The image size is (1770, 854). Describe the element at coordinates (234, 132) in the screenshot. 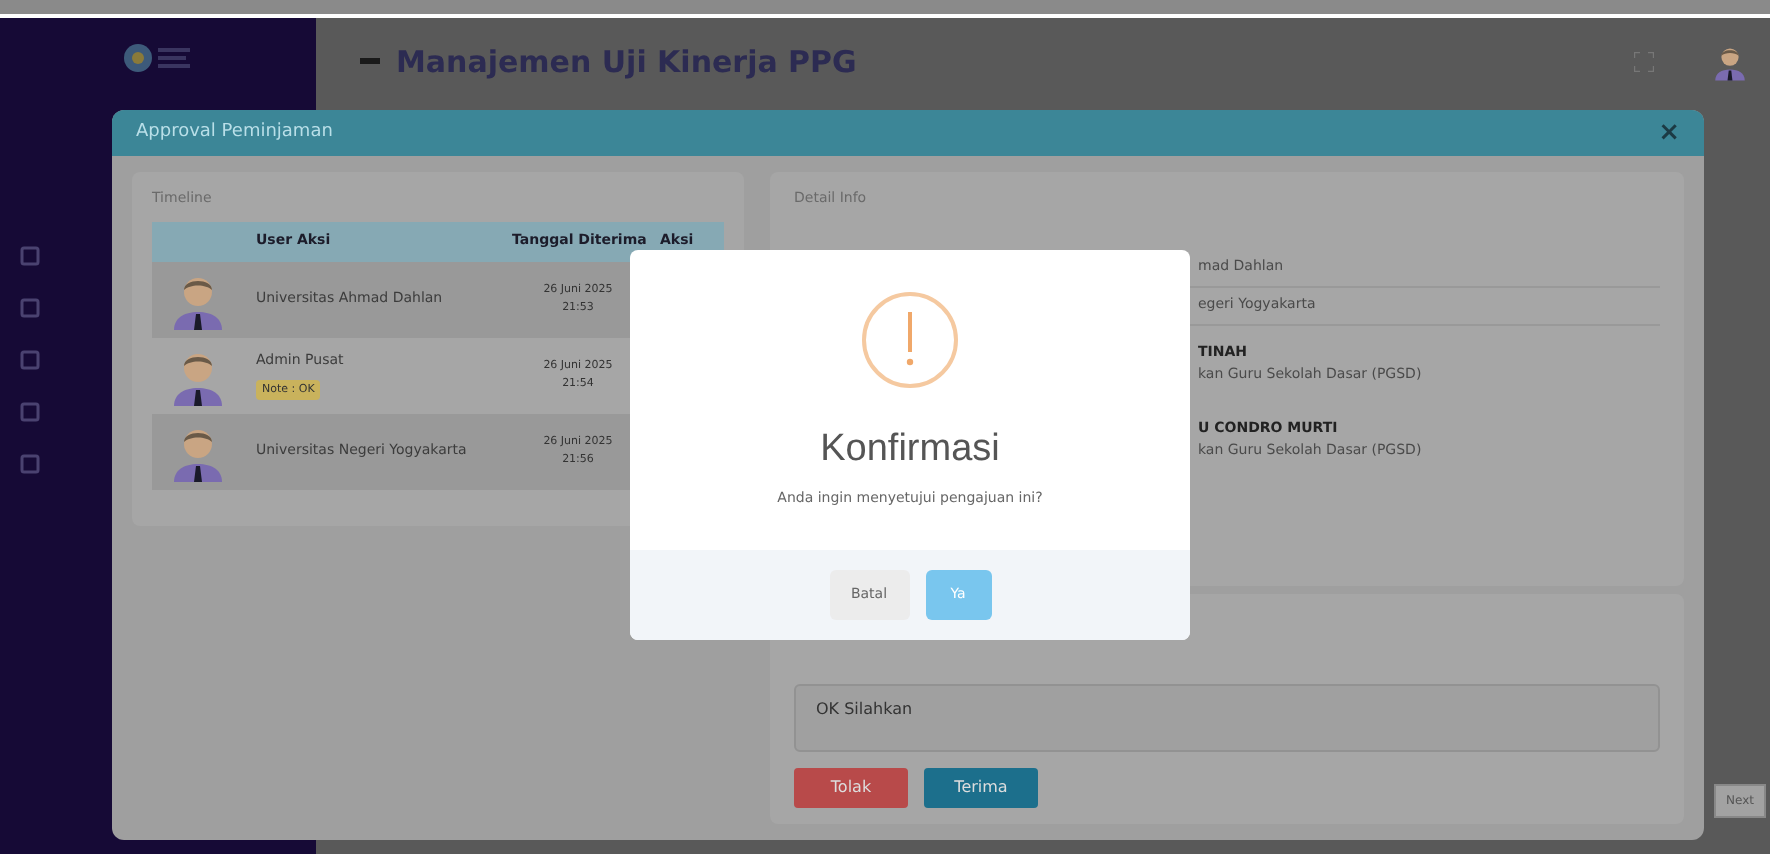

I see `modal-title: Approval Peminjaman` at that location.